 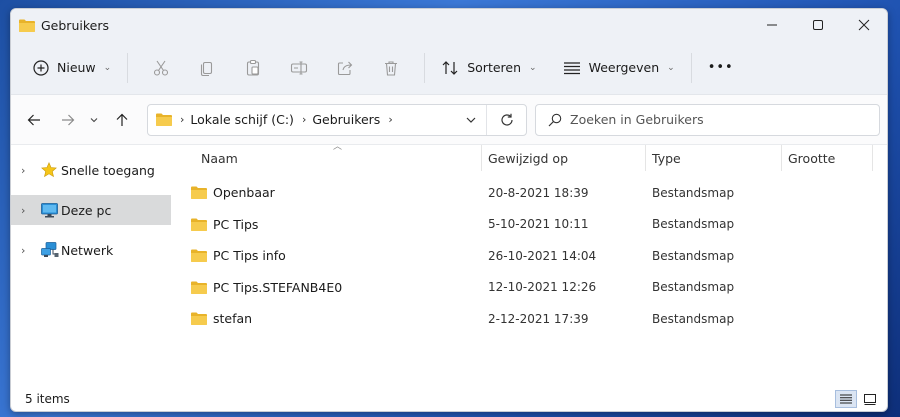 I want to click on column-header-row: ︿ Naam Gewijzigd op Type Grootte, so click(x=529, y=156).